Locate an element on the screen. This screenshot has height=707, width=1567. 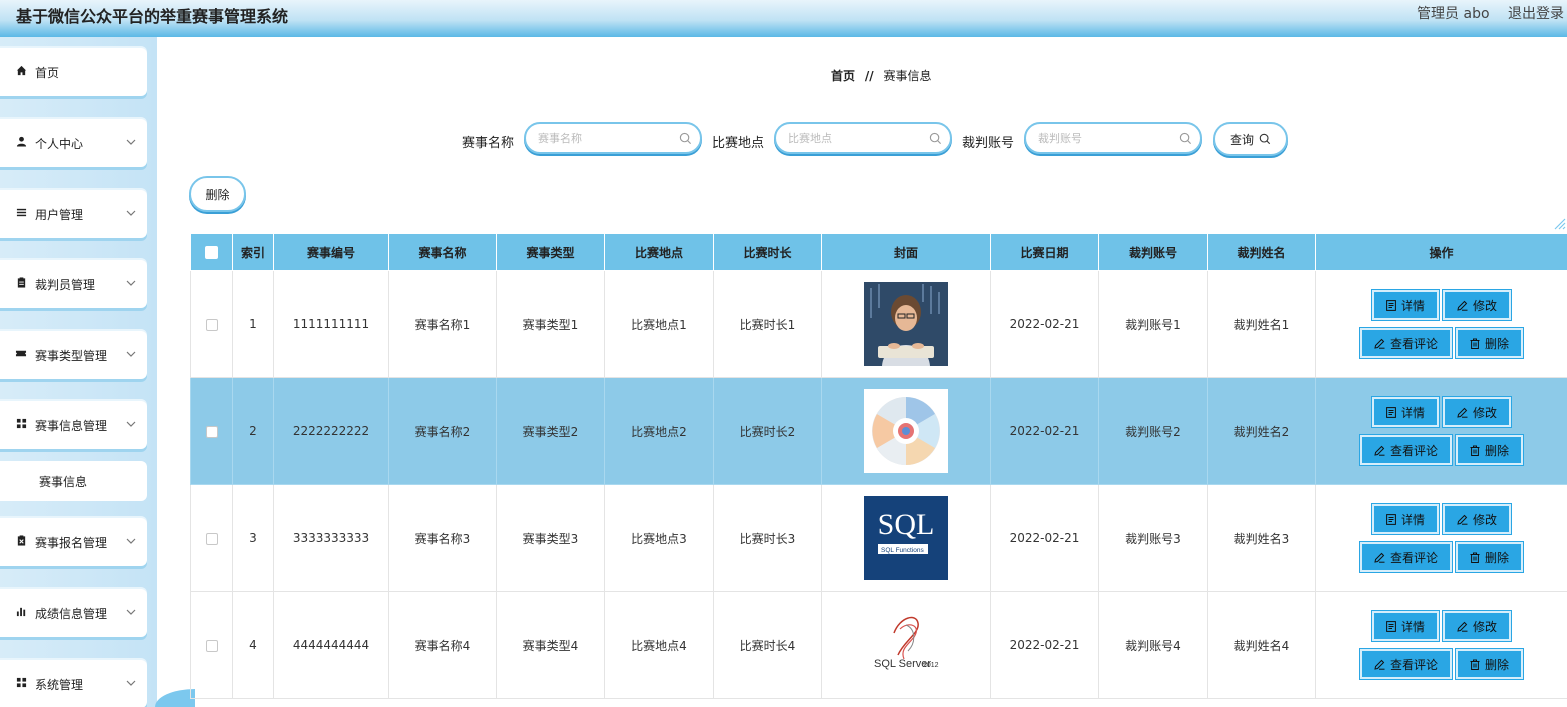
sidebar-item-score-management: 成绩信息管理 is located at coordinates (73, 613).